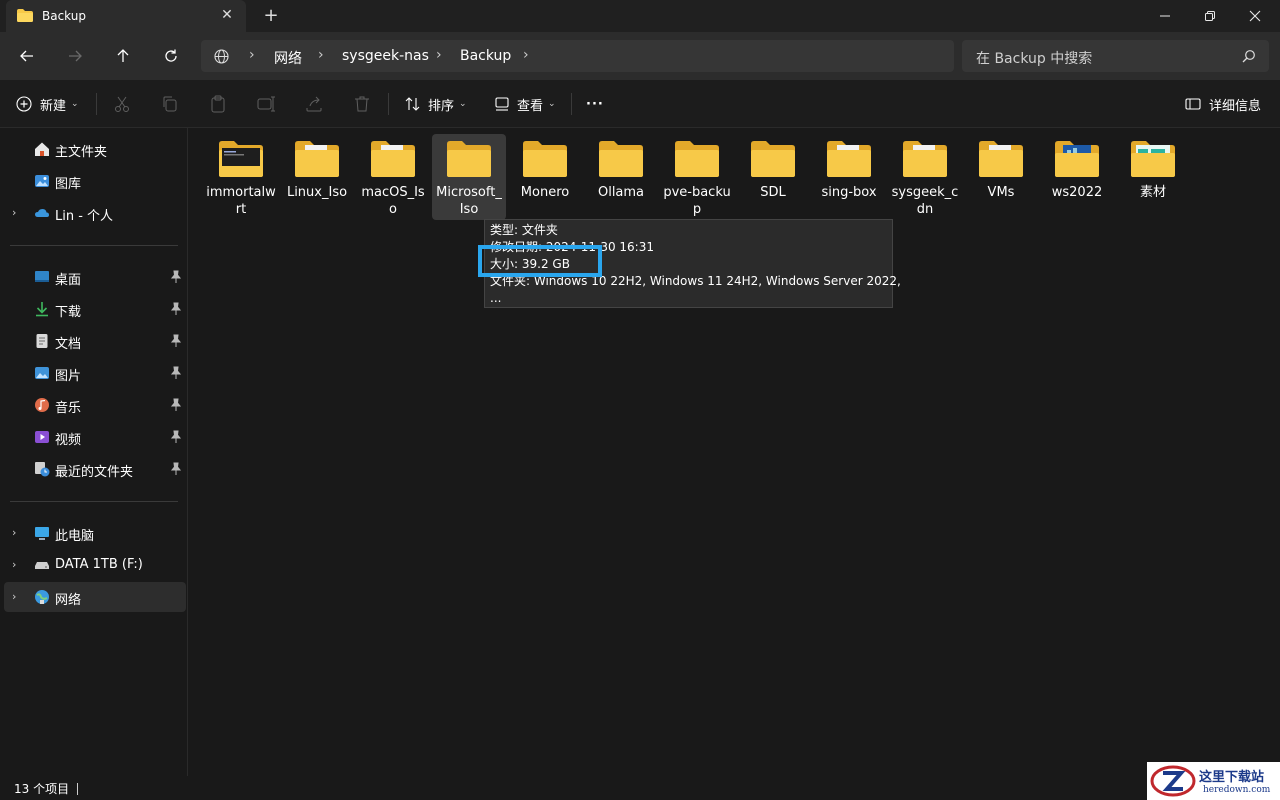  What do you see at coordinates (435, 104) in the screenshot?
I see `sort-button: 排序 ⌄` at bounding box center [435, 104].